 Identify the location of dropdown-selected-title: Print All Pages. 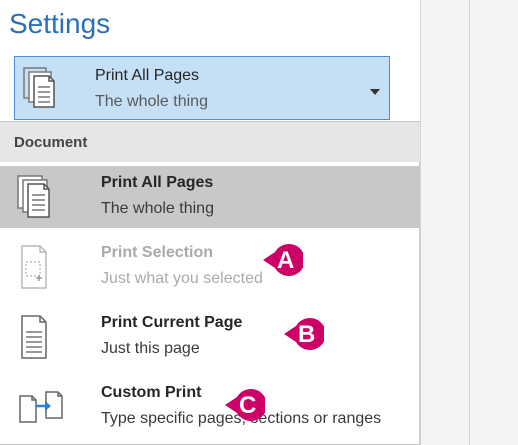
(147, 75).